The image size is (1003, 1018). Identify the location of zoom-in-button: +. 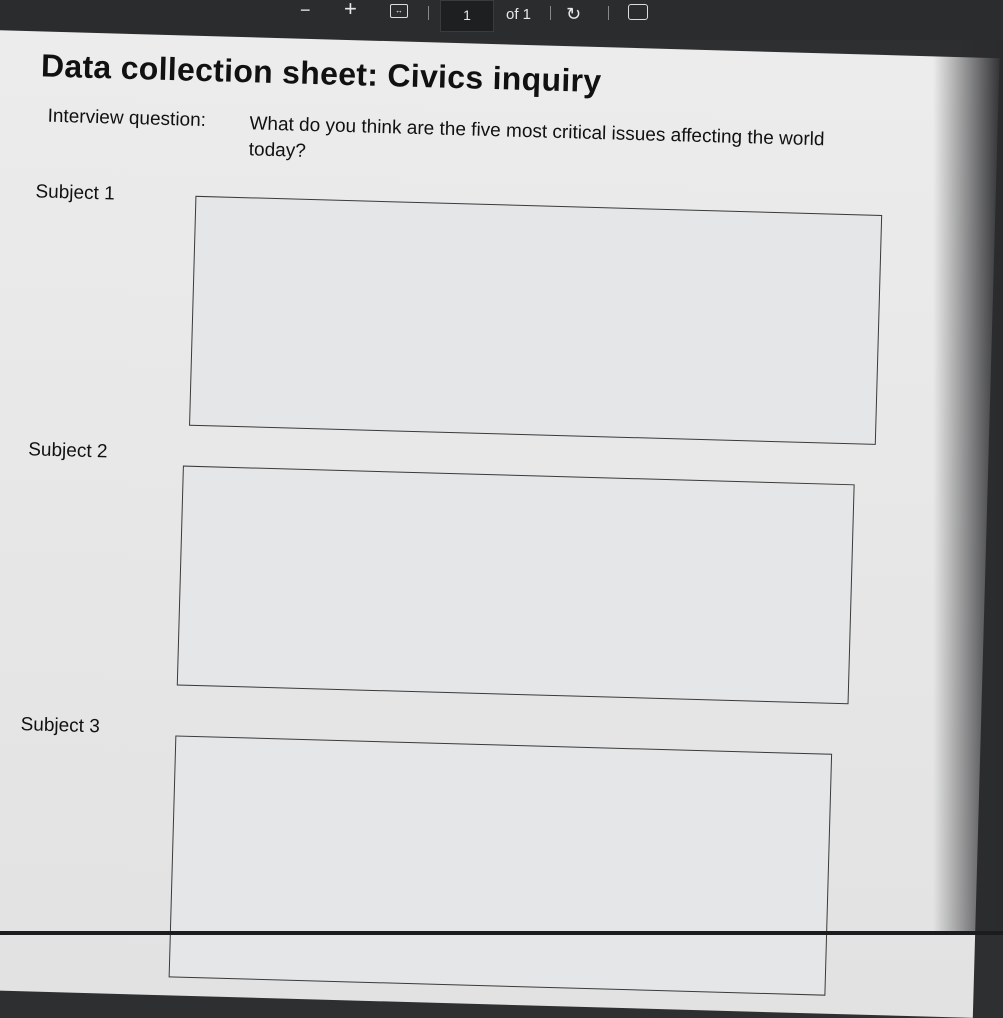
(350, 11).